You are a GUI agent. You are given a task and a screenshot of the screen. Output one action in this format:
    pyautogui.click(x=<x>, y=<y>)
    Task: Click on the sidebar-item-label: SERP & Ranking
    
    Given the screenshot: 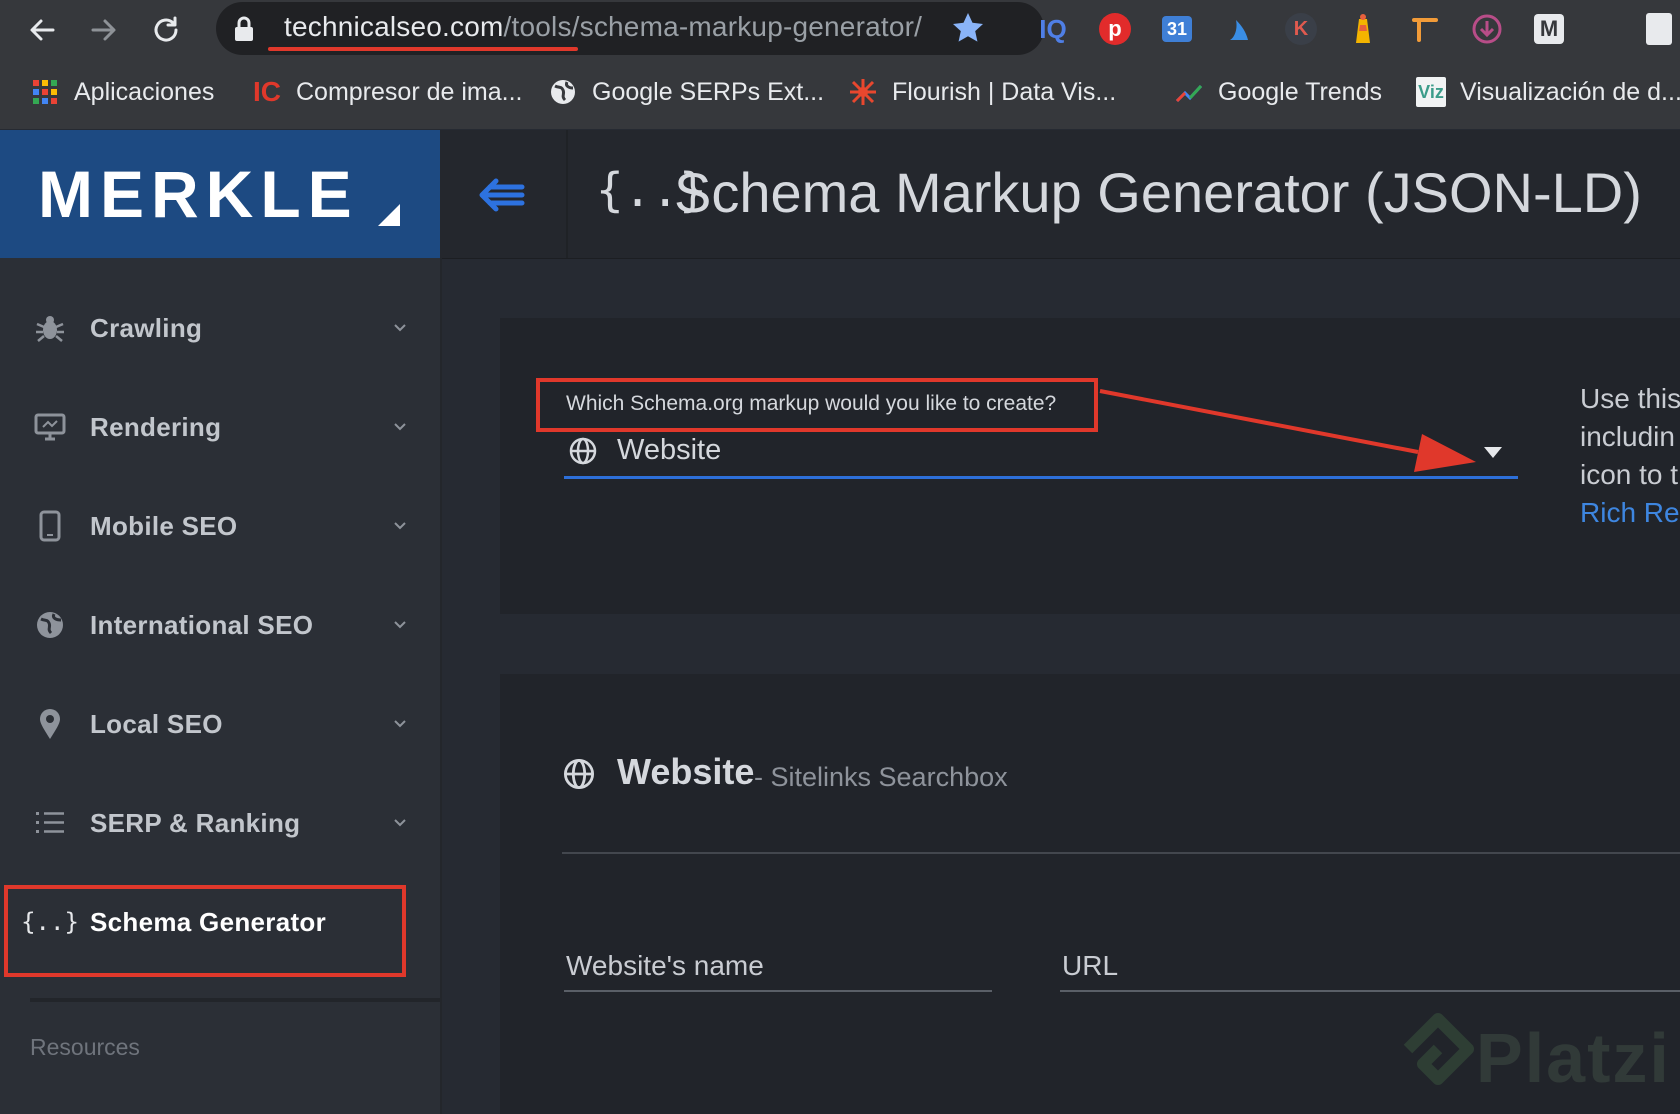 What is the action you would take?
    pyautogui.click(x=195, y=822)
    